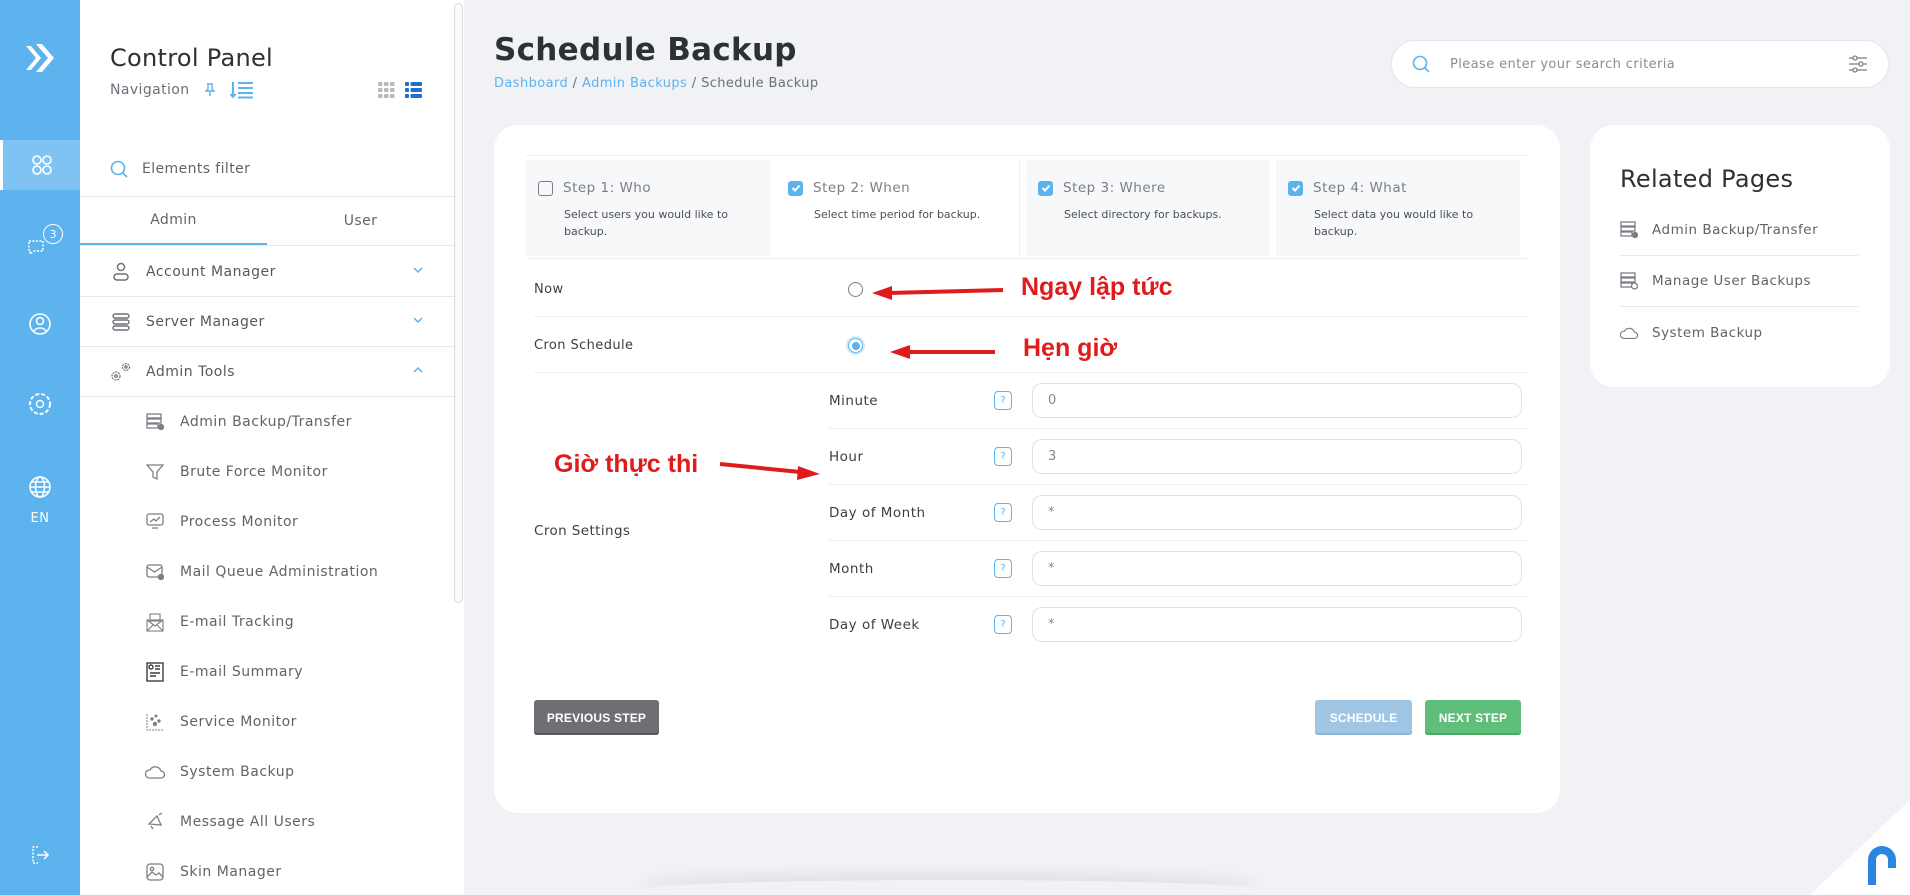 This screenshot has width=1910, height=895. What do you see at coordinates (155, 872) in the screenshot?
I see `image-icon` at bounding box center [155, 872].